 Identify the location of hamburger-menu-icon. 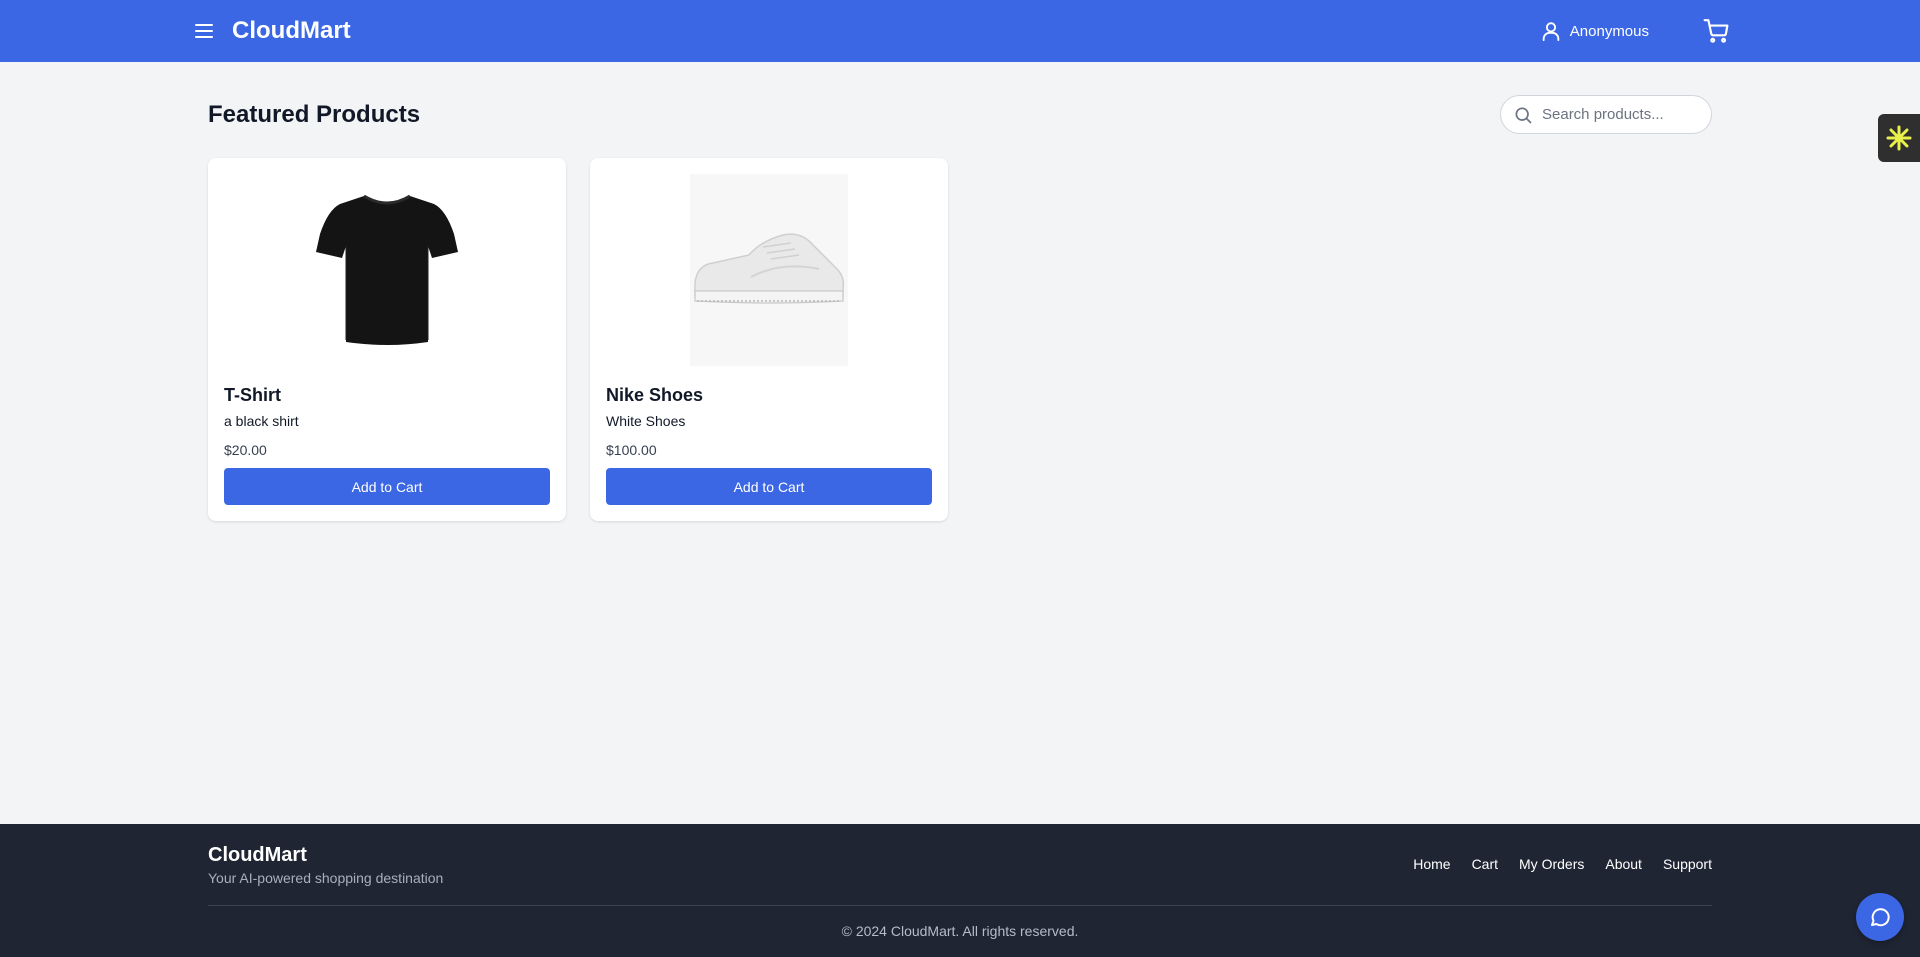
(204, 31).